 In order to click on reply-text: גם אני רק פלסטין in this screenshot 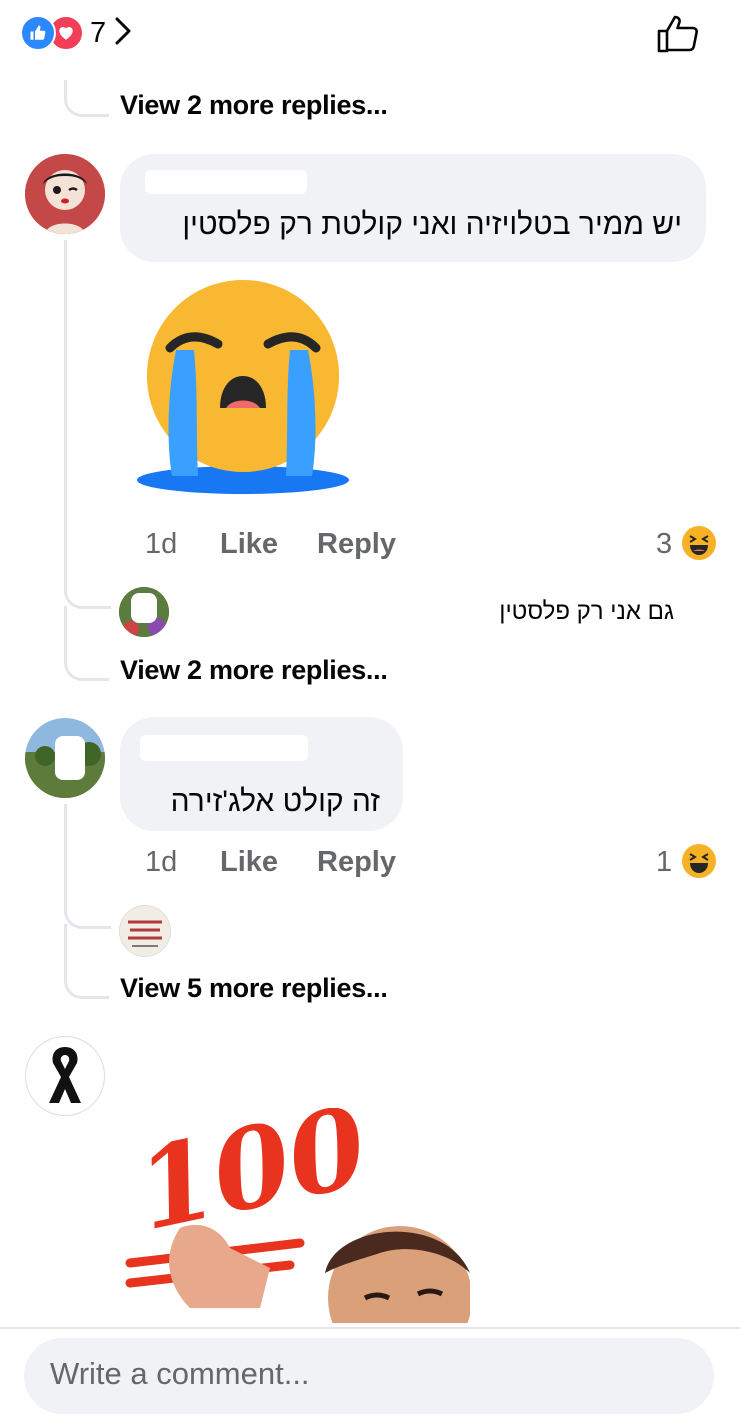, I will do `click(586, 611)`.